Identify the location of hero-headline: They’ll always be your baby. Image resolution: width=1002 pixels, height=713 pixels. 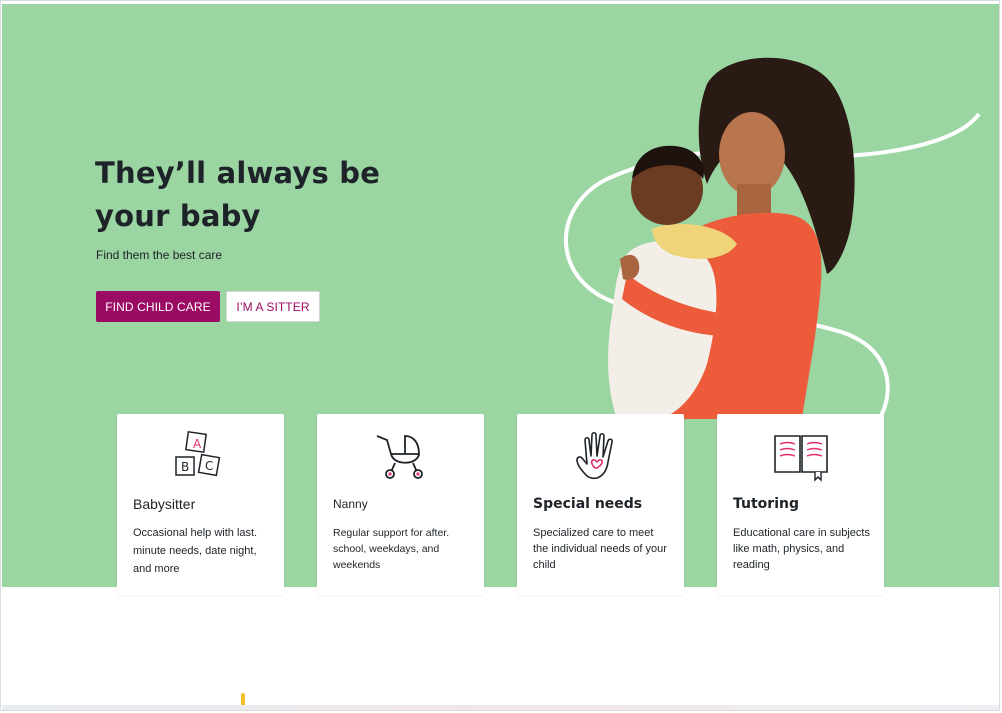
(238, 194).